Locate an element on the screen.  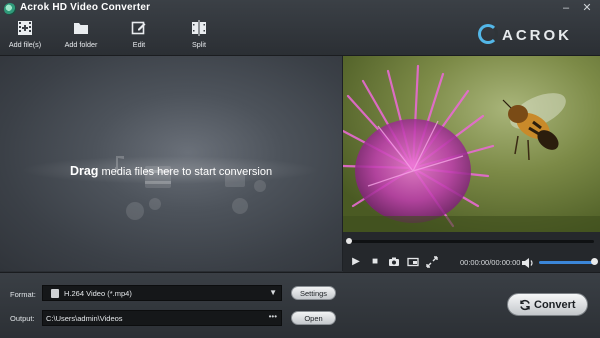
open-button: Open is located at coordinates (313, 318).